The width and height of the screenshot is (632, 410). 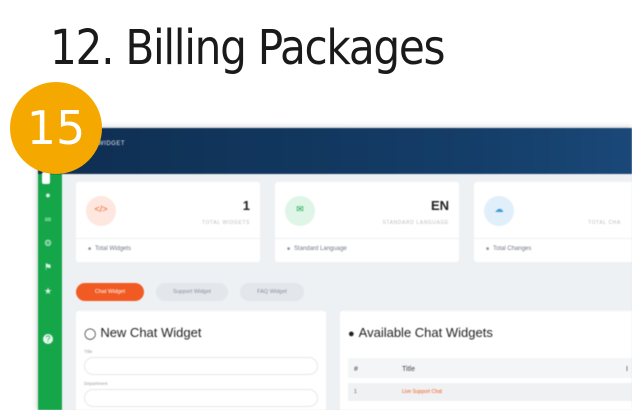 What do you see at coordinates (48, 267) in the screenshot?
I see `tag-icon: ⚑` at bounding box center [48, 267].